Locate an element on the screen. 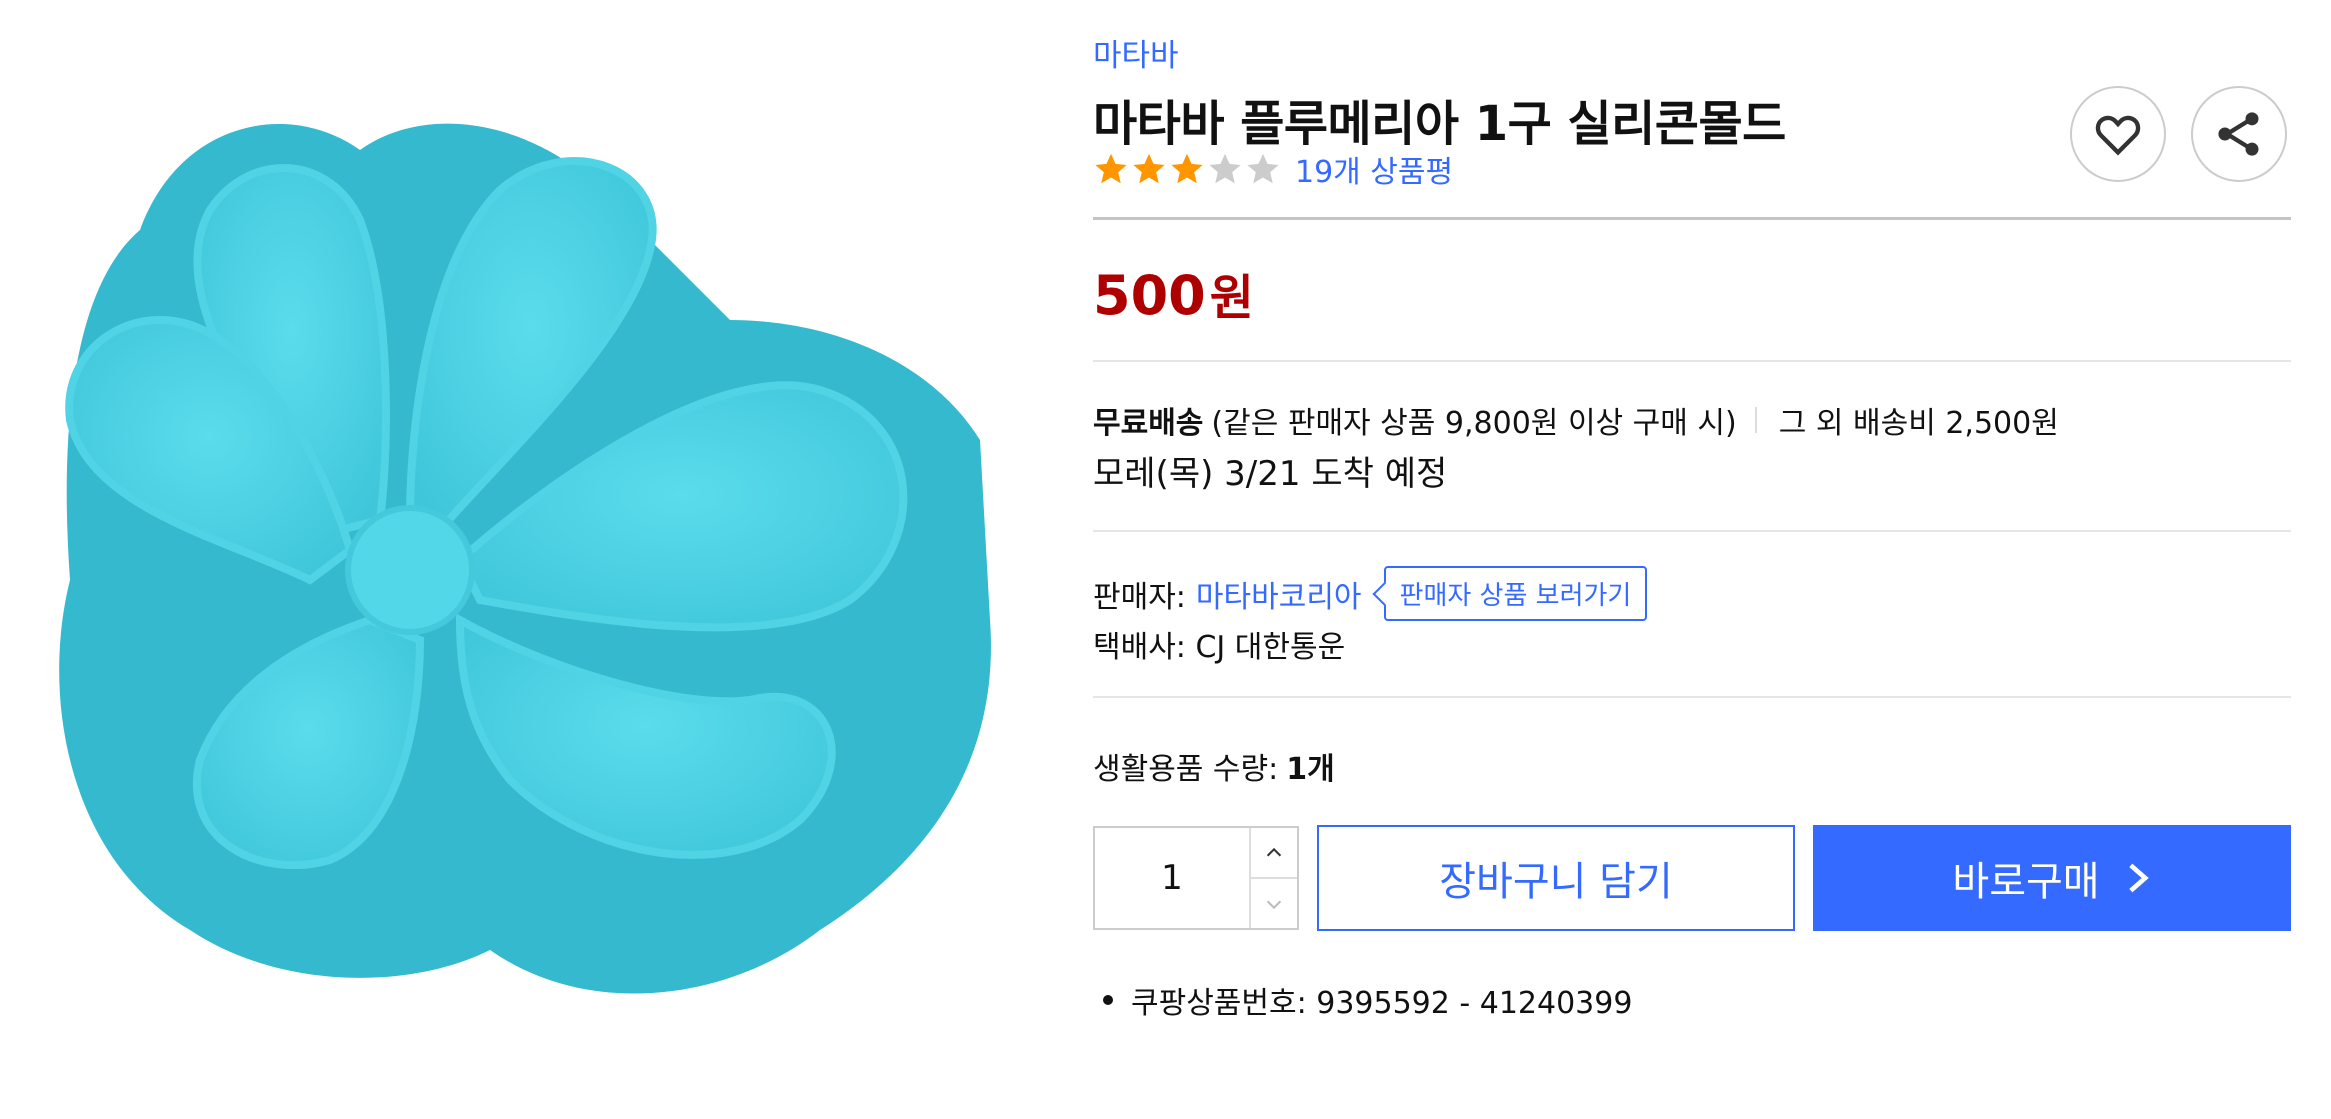 The height and width of the screenshot is (1119, 2331). brand-link: 마타바 is located at coordinates (1136, 52).